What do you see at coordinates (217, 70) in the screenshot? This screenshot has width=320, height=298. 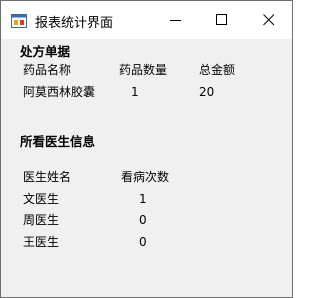 I see `column-header-total-amount: 总金额` at bounding box center [217, 70].